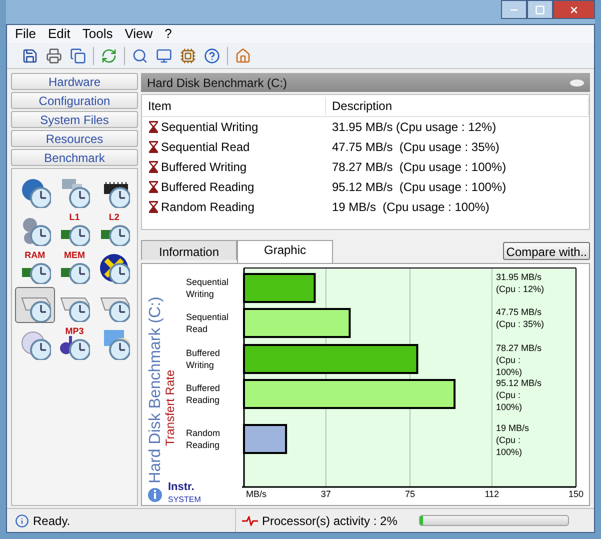 Image resolution: width=601 pixels, height=539 pixels. Describe the element at coordinates (35, 267) in the screenshot. I see `benchmark-tool-button: RAM` at that location.